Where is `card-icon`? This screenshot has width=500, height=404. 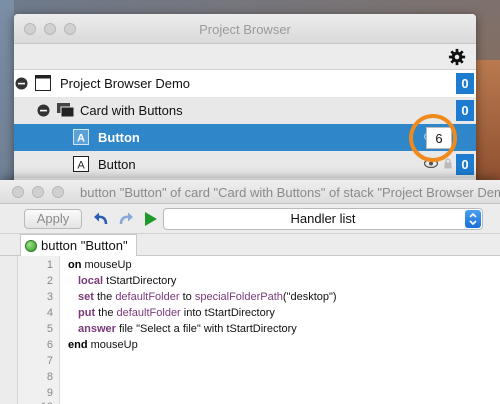 card-icon is located at coordinates (66, 110).